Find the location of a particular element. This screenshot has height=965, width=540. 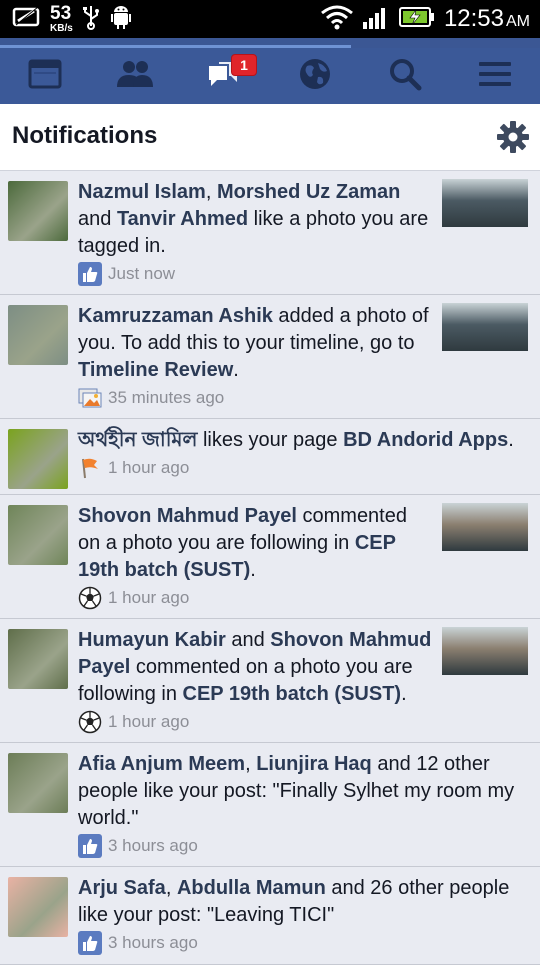

notification-name: Timeline Review is located at coordinates (155, 370).